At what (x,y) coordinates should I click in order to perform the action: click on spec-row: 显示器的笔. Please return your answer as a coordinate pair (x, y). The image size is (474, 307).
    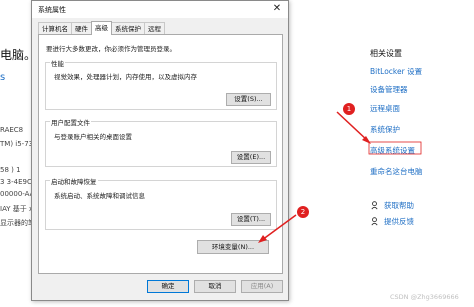
    Looking at the image, I should click on (17, 223).